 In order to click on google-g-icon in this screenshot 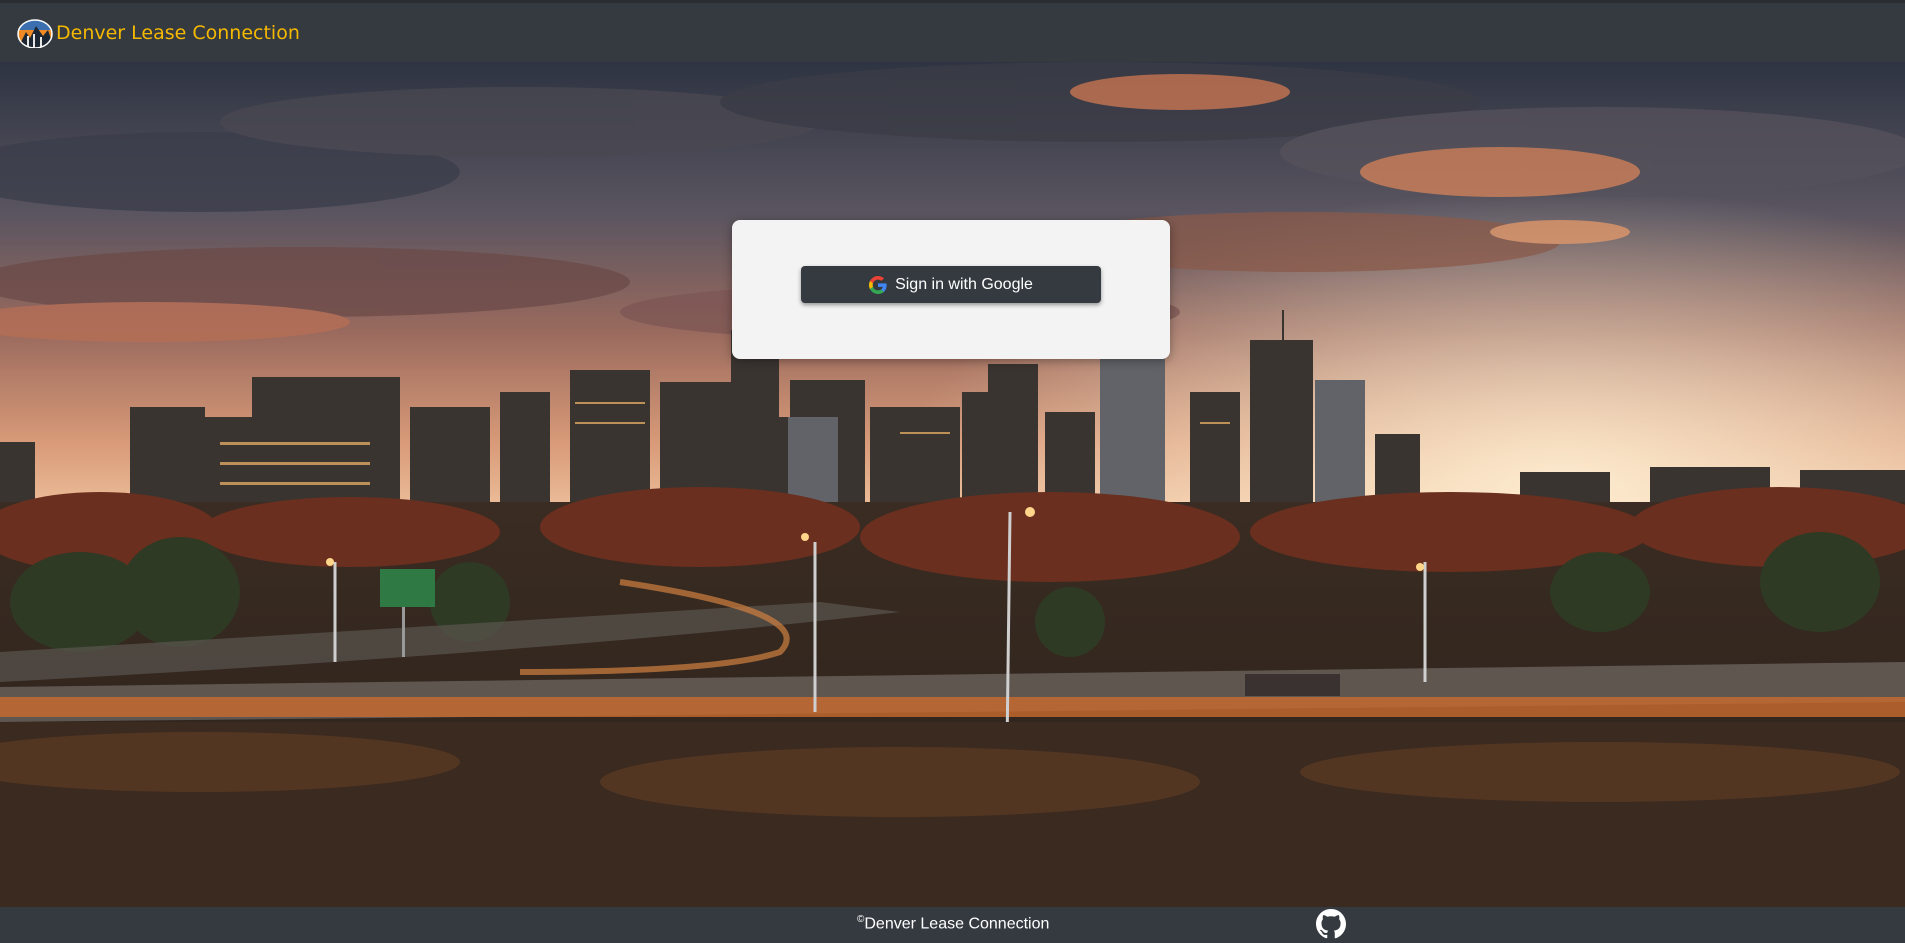, I will do `click(878, 284)`.